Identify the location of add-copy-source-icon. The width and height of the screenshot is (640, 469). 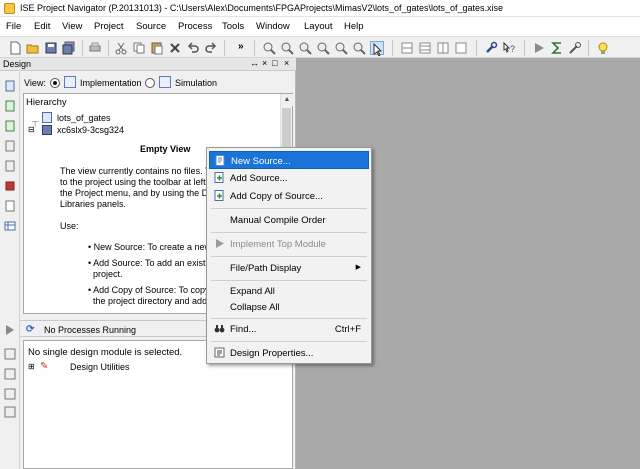
(219, 195).